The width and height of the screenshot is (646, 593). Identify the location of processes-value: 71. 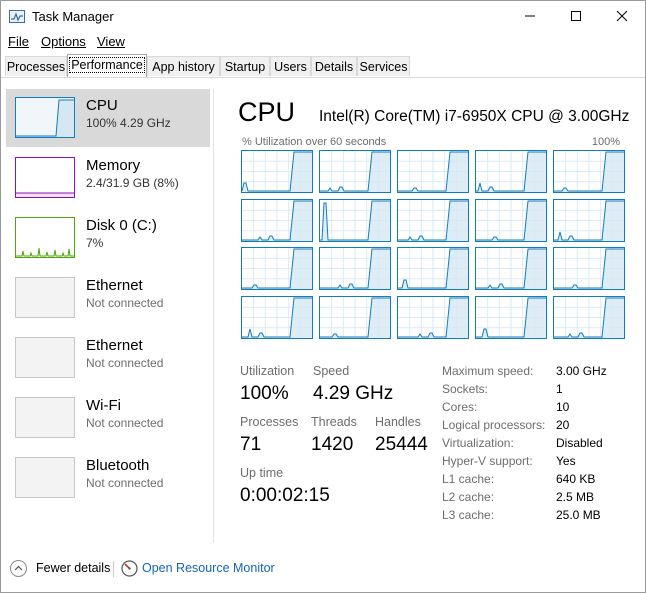
(251, 444).